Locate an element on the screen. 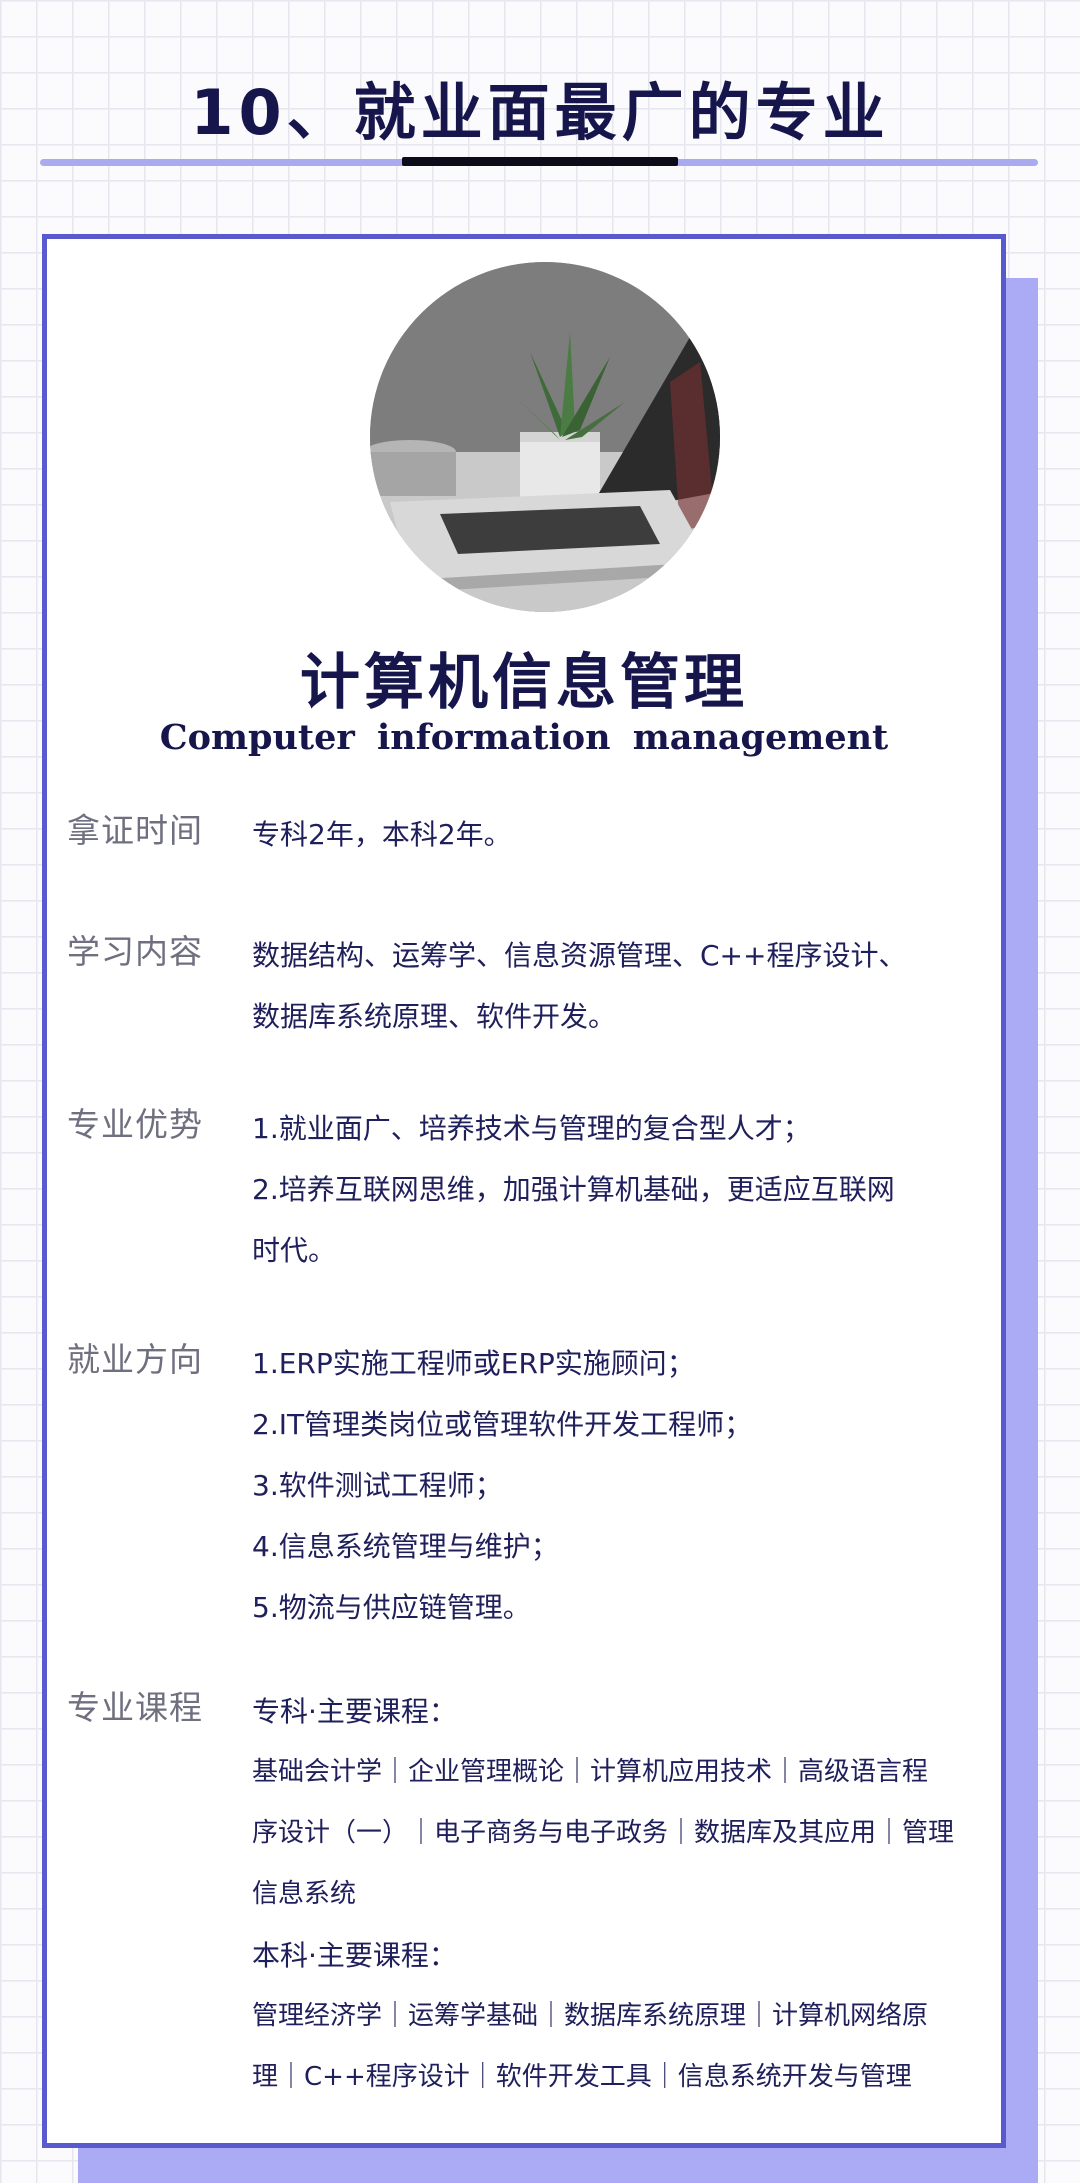 The height and width of the screenshot is (2183, 1080). photo-illustration is located at coordinates (545, 437).